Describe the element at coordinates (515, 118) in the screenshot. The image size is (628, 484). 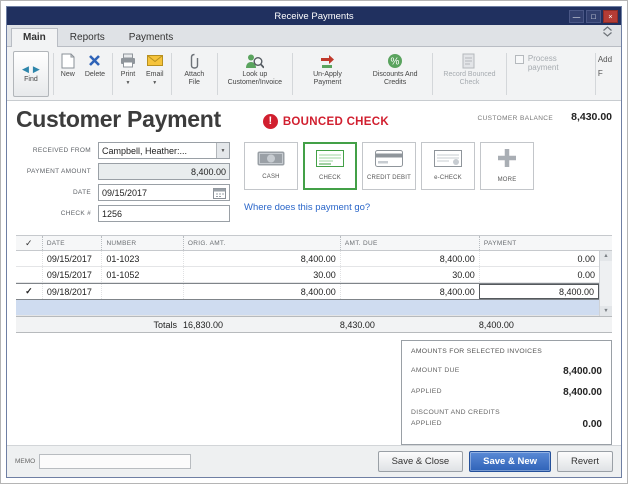
I see `customer-balance-label: CUSTOMER BALANCE` at that location.